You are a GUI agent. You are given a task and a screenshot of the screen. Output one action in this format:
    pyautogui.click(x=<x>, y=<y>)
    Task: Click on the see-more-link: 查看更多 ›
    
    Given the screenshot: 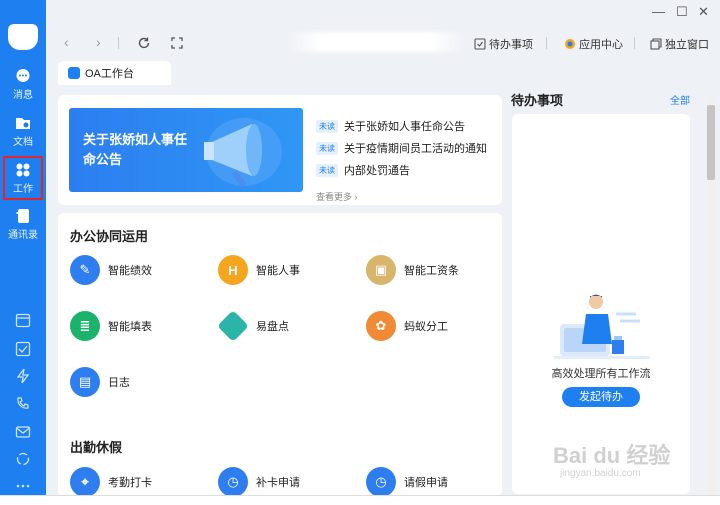 What is the action you would take?
    pyautogui.click(x=337, y=196)
    